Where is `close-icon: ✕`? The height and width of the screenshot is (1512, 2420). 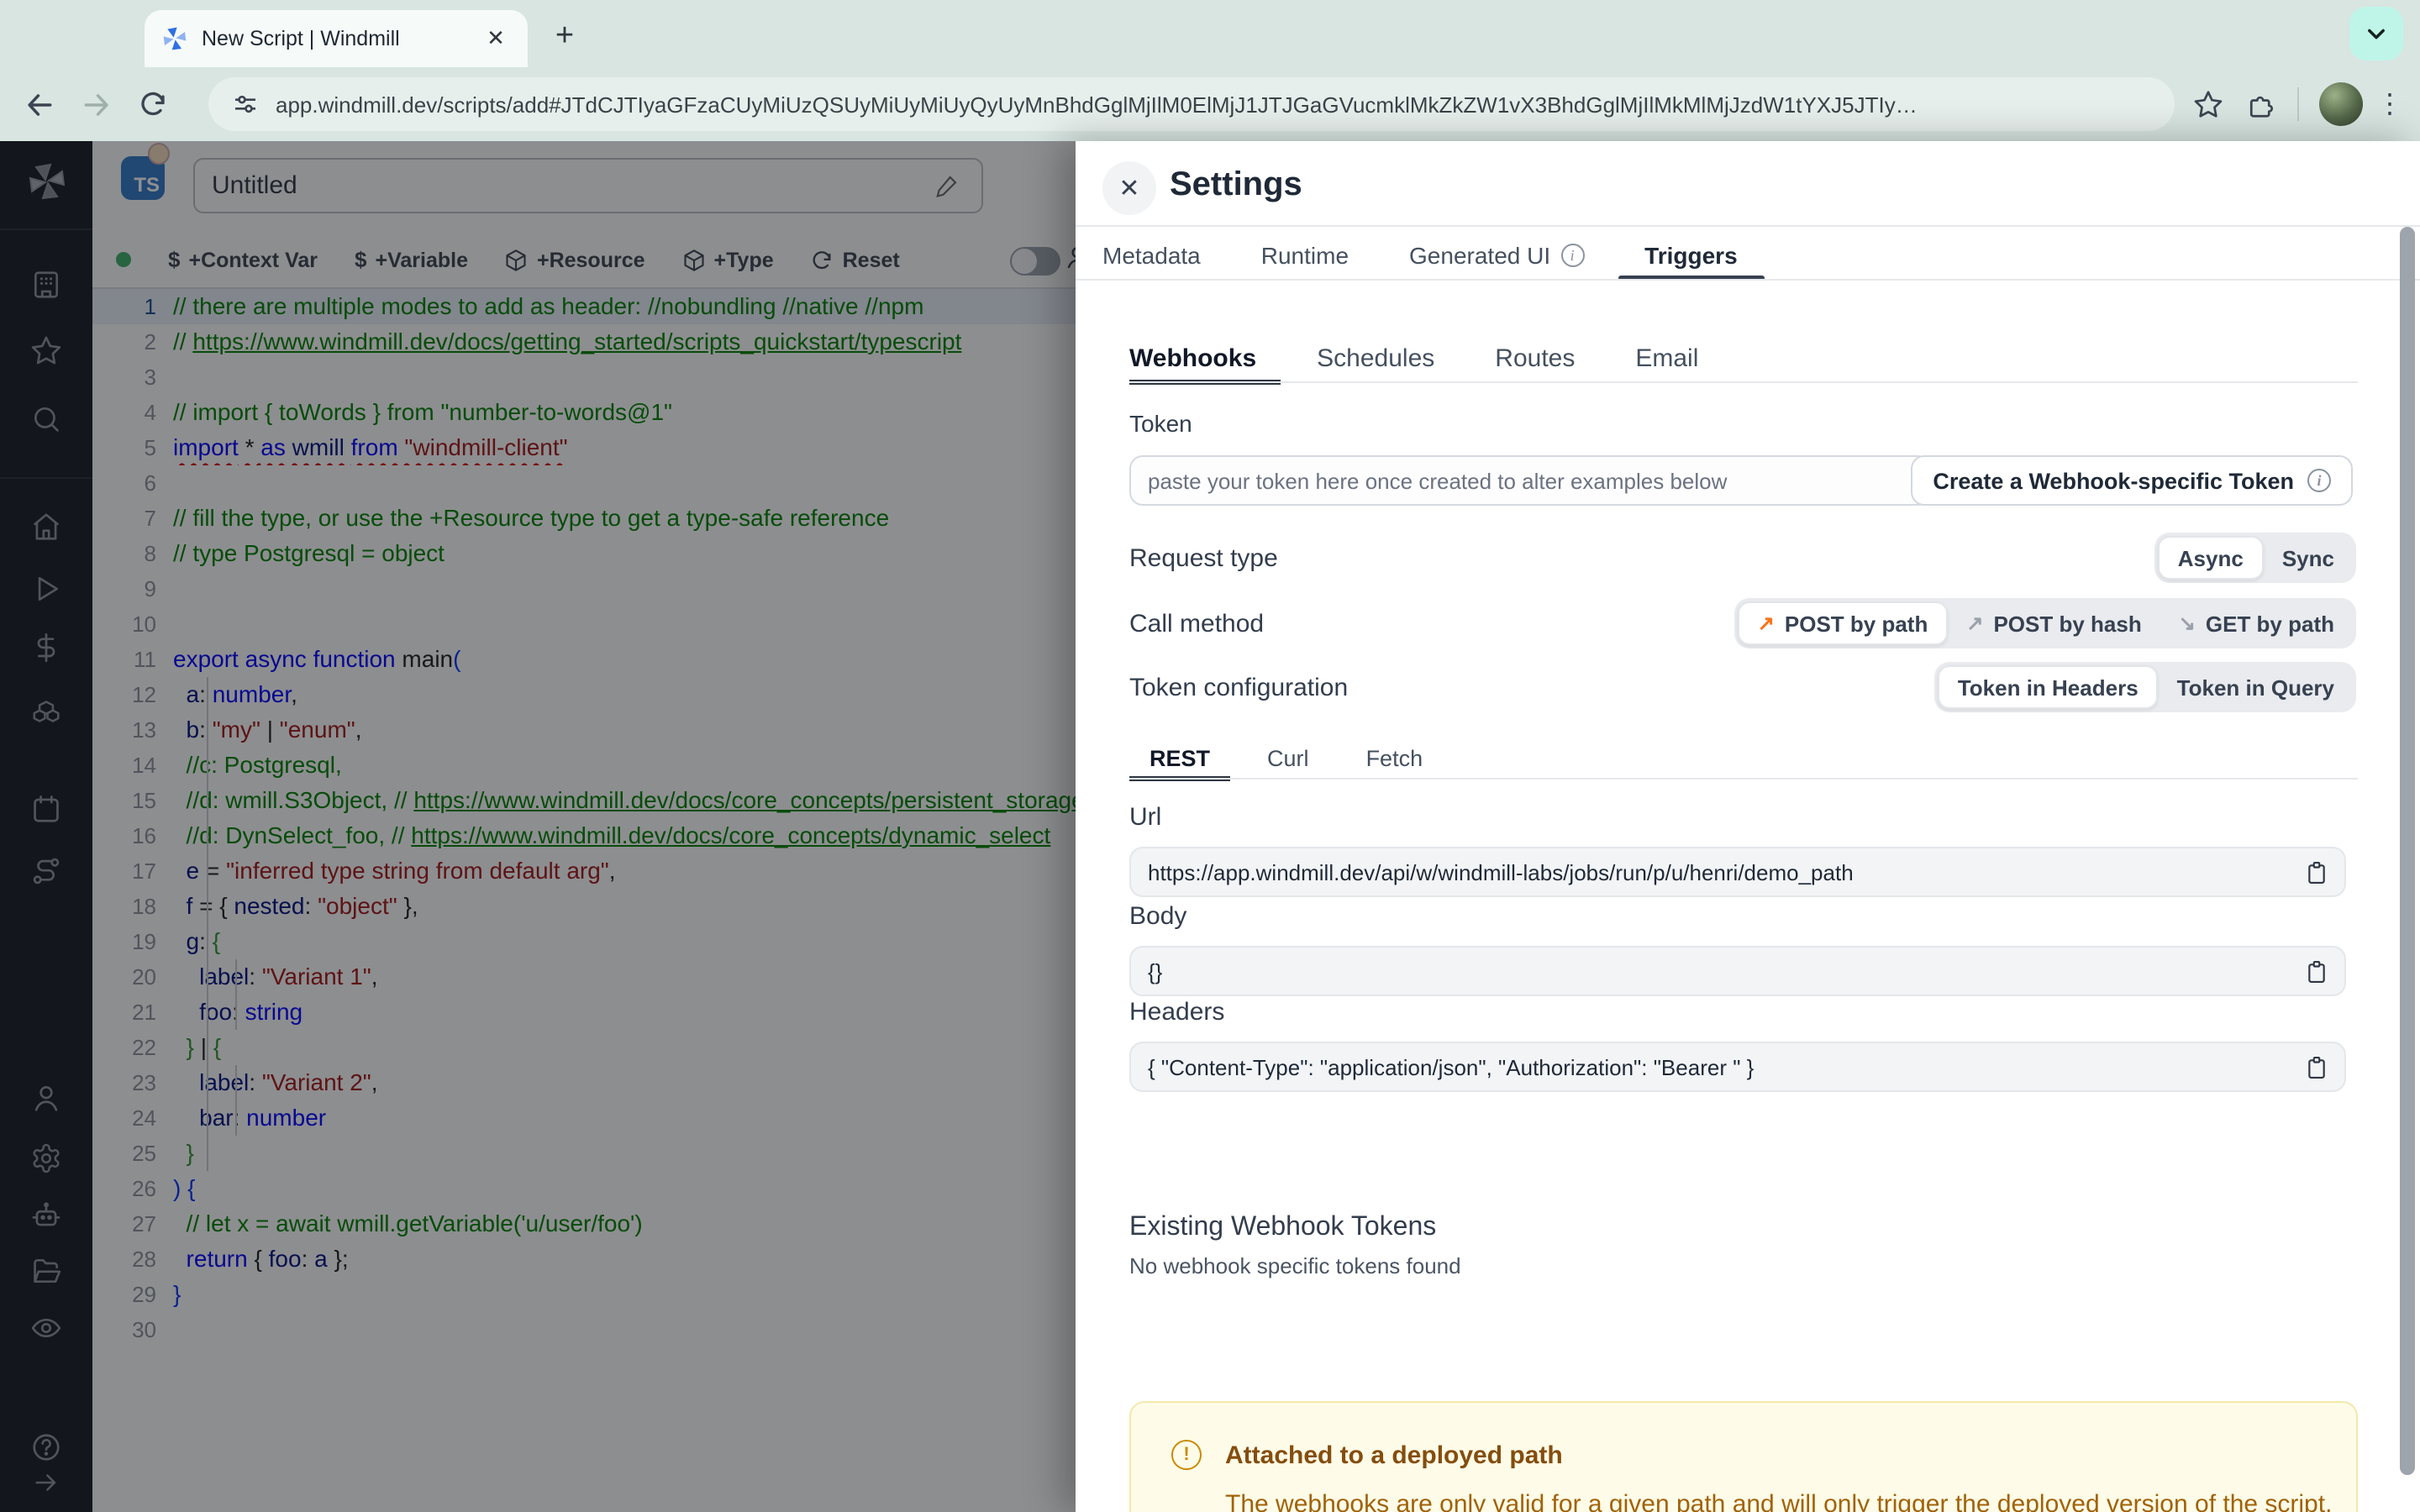
close-icon: ✕ is located at coordinates (1129, 188).